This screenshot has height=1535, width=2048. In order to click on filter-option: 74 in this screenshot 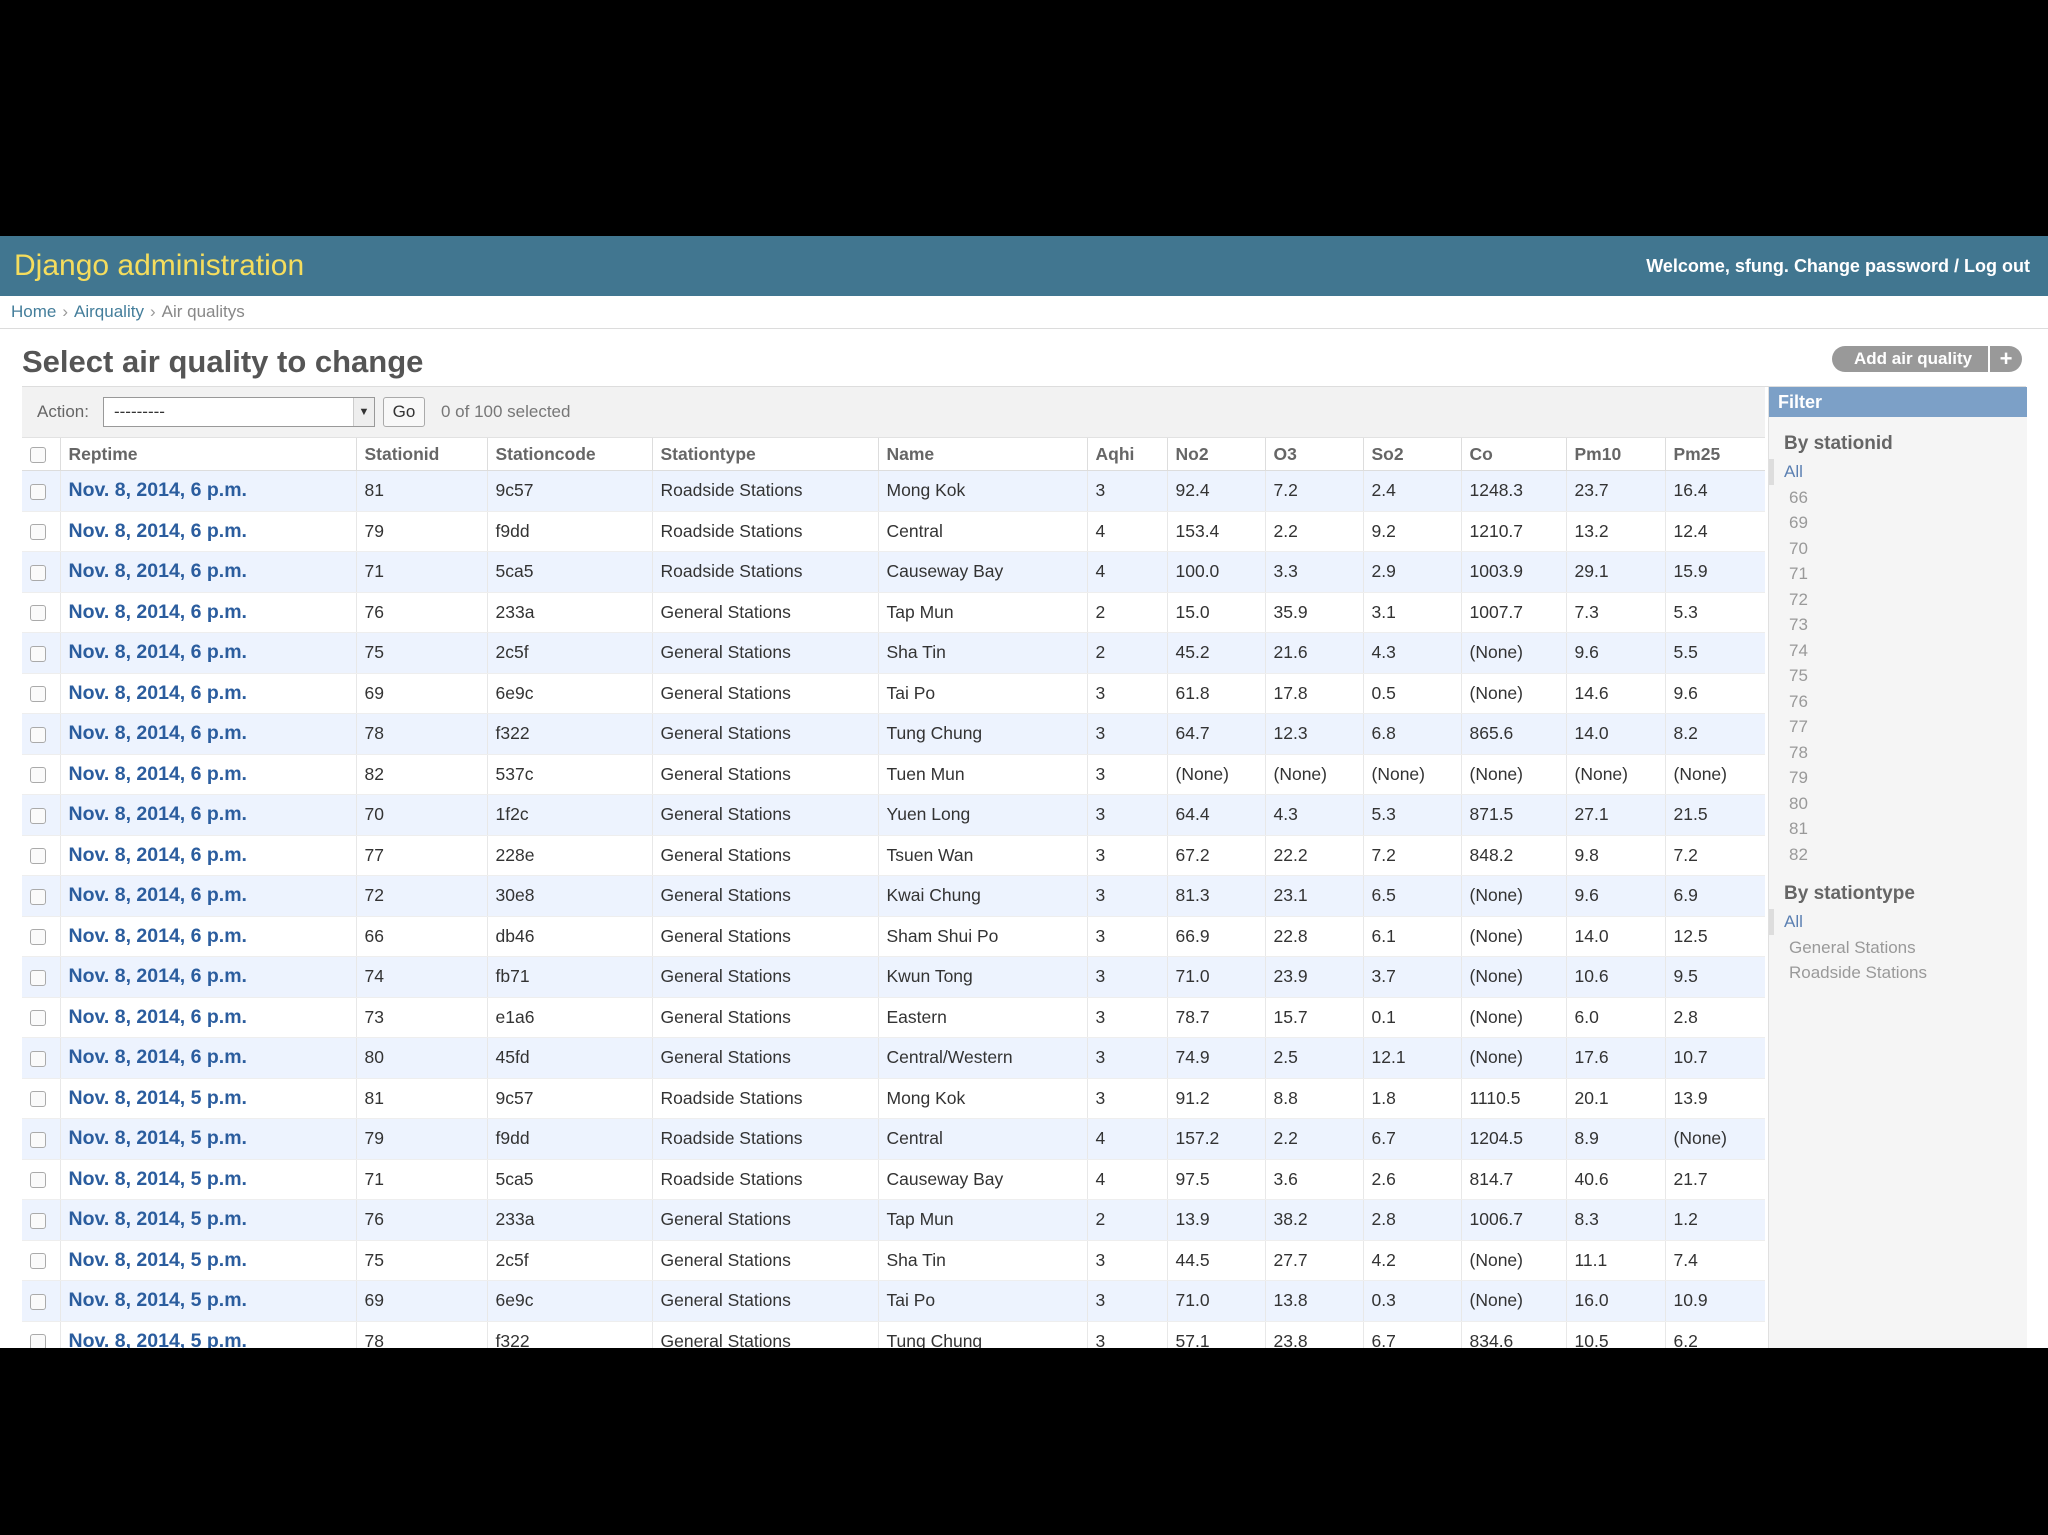, I will do `click(1898, 651)`.